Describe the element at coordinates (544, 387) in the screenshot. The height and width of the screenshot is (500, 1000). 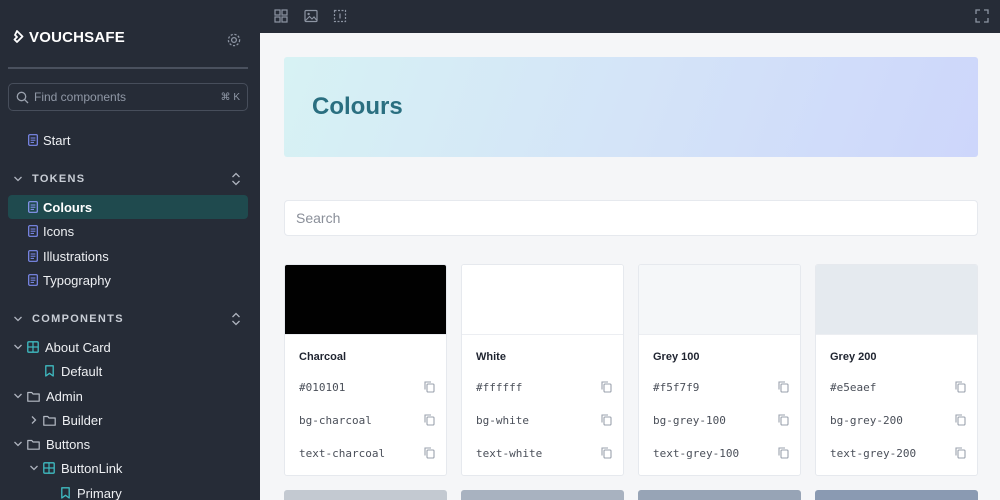
I see `hex-row: #ffffff` at that location.